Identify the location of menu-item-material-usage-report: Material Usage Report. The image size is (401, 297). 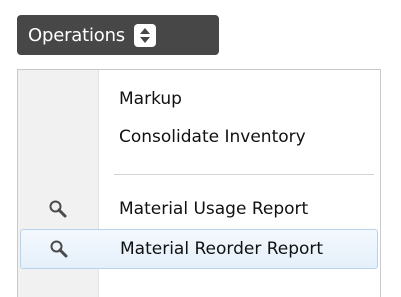
(199, 209).